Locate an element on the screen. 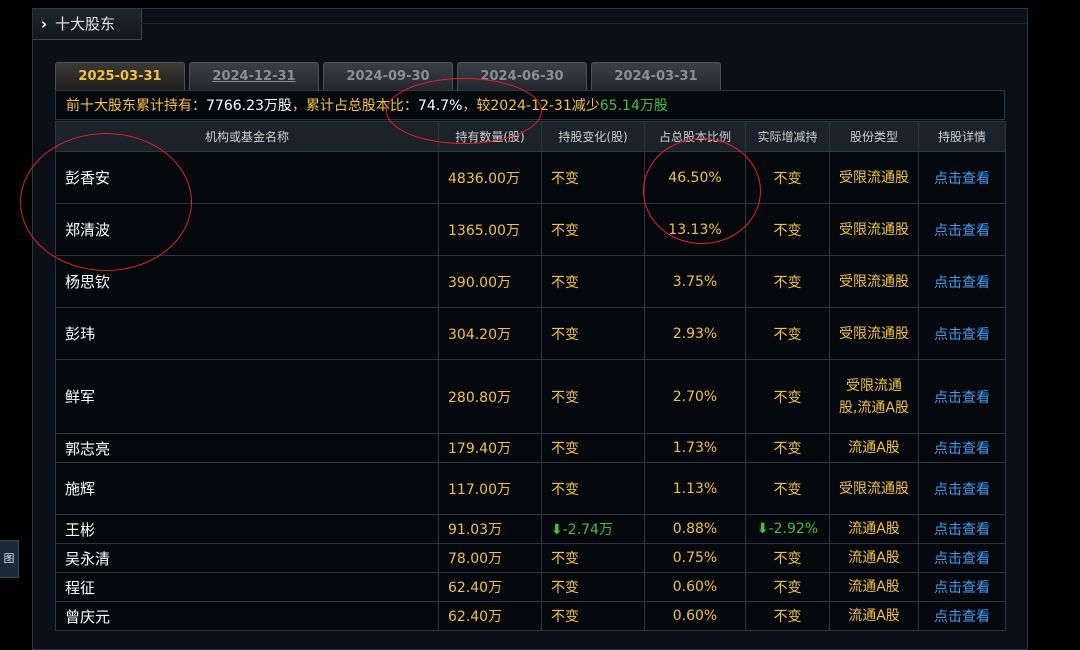 This screenshot has height=650, width=1080. share-ratio: 46.50% is located at coordinates (695, 177).